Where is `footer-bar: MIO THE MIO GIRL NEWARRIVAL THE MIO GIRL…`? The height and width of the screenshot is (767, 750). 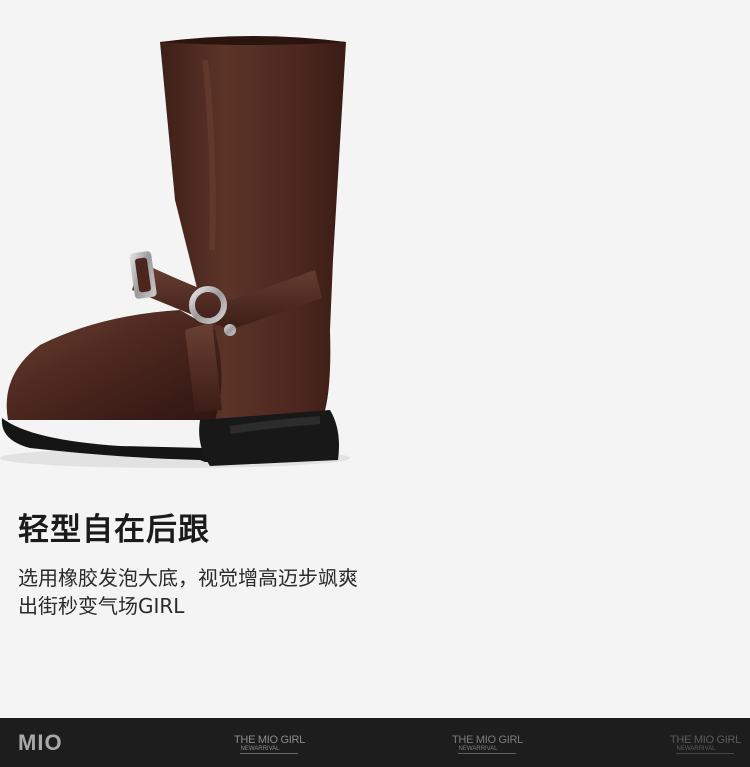
footer-bar: MIO THE MIO GIRL NEWARRIVAL THE MIO GIRL… is located at coordinates (375, 742).